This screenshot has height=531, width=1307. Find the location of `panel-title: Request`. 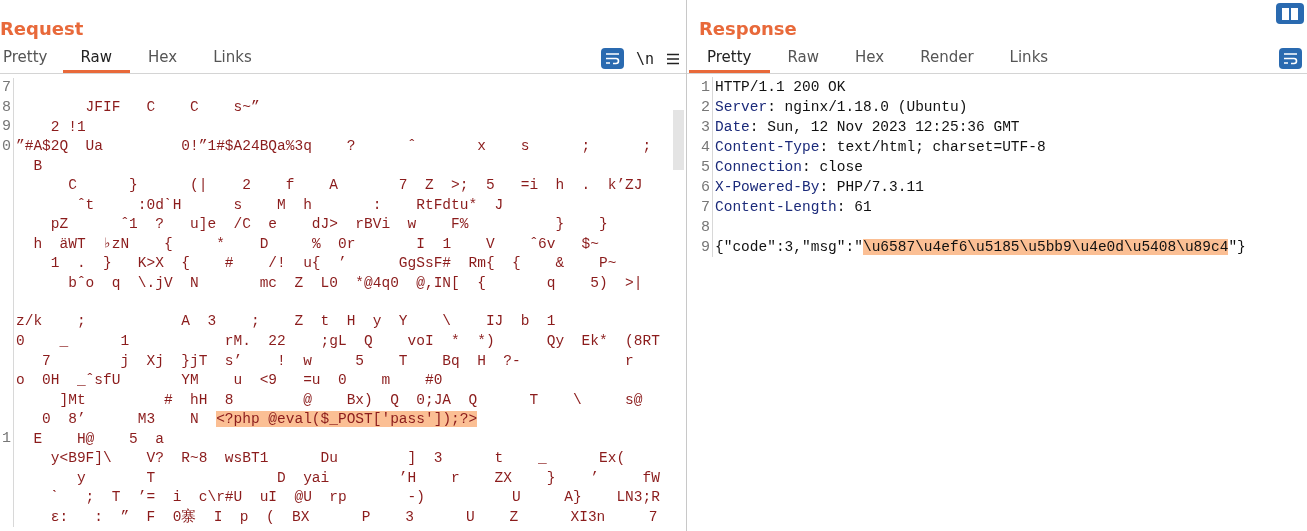

panel-title: Request is located at coordinates (42, 27).